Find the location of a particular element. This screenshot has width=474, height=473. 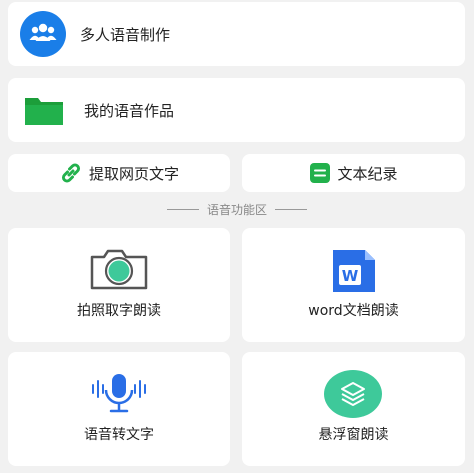

word-read-label: word文档朗读 is located at coordinates (353, 311).